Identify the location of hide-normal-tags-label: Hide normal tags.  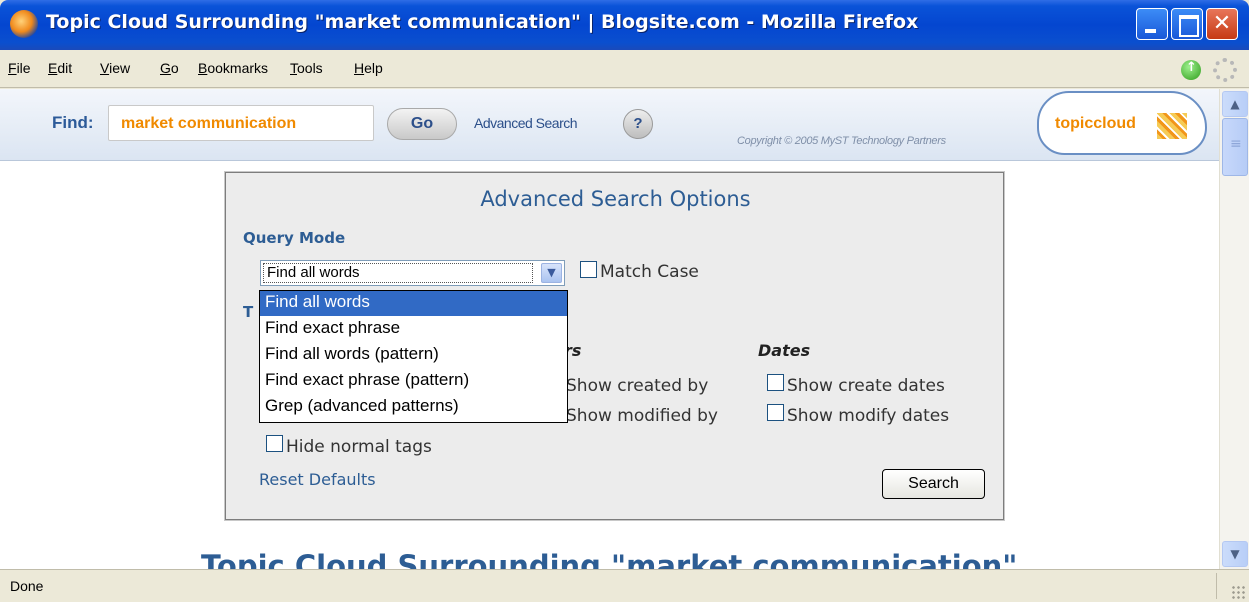
(359, 447).